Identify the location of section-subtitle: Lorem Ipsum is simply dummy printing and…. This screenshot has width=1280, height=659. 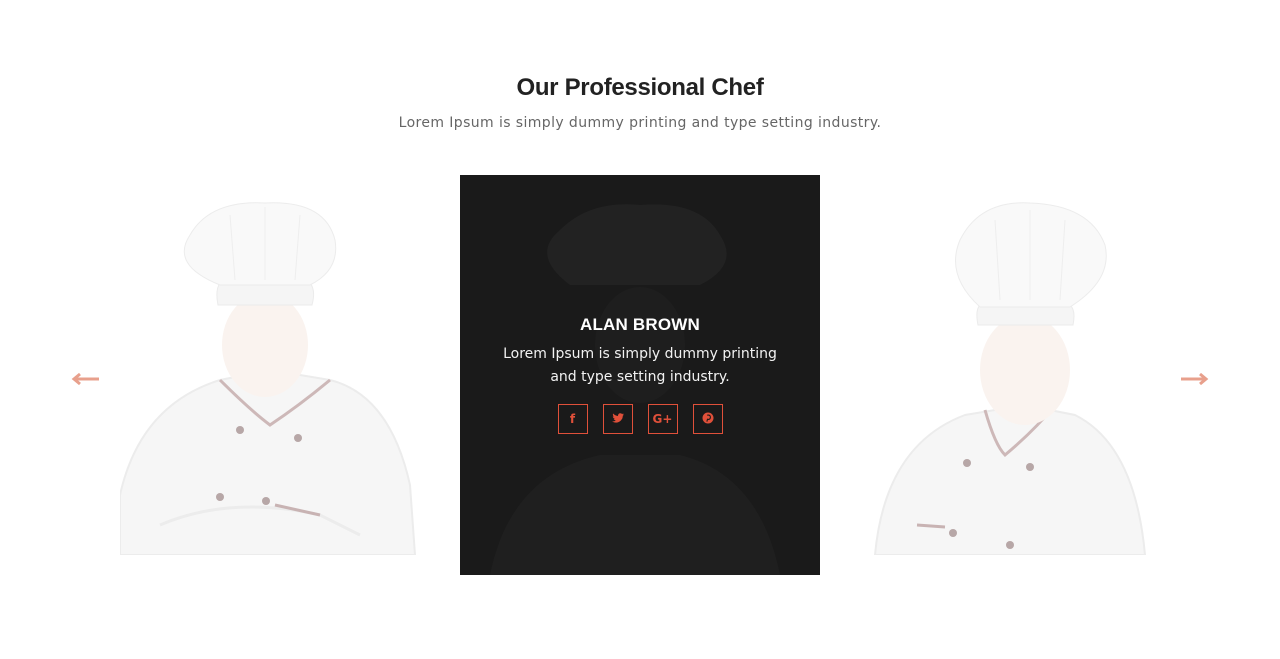
(640, 123).